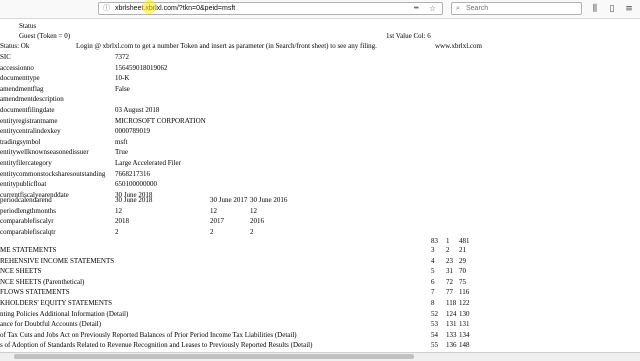 The image size is (640, 361). What do you see at coordinates (50, 324) in the screenshot?
I see `statement-link: ance for Doubtful Accounts (Detail)` at bounding box center [50, 324].